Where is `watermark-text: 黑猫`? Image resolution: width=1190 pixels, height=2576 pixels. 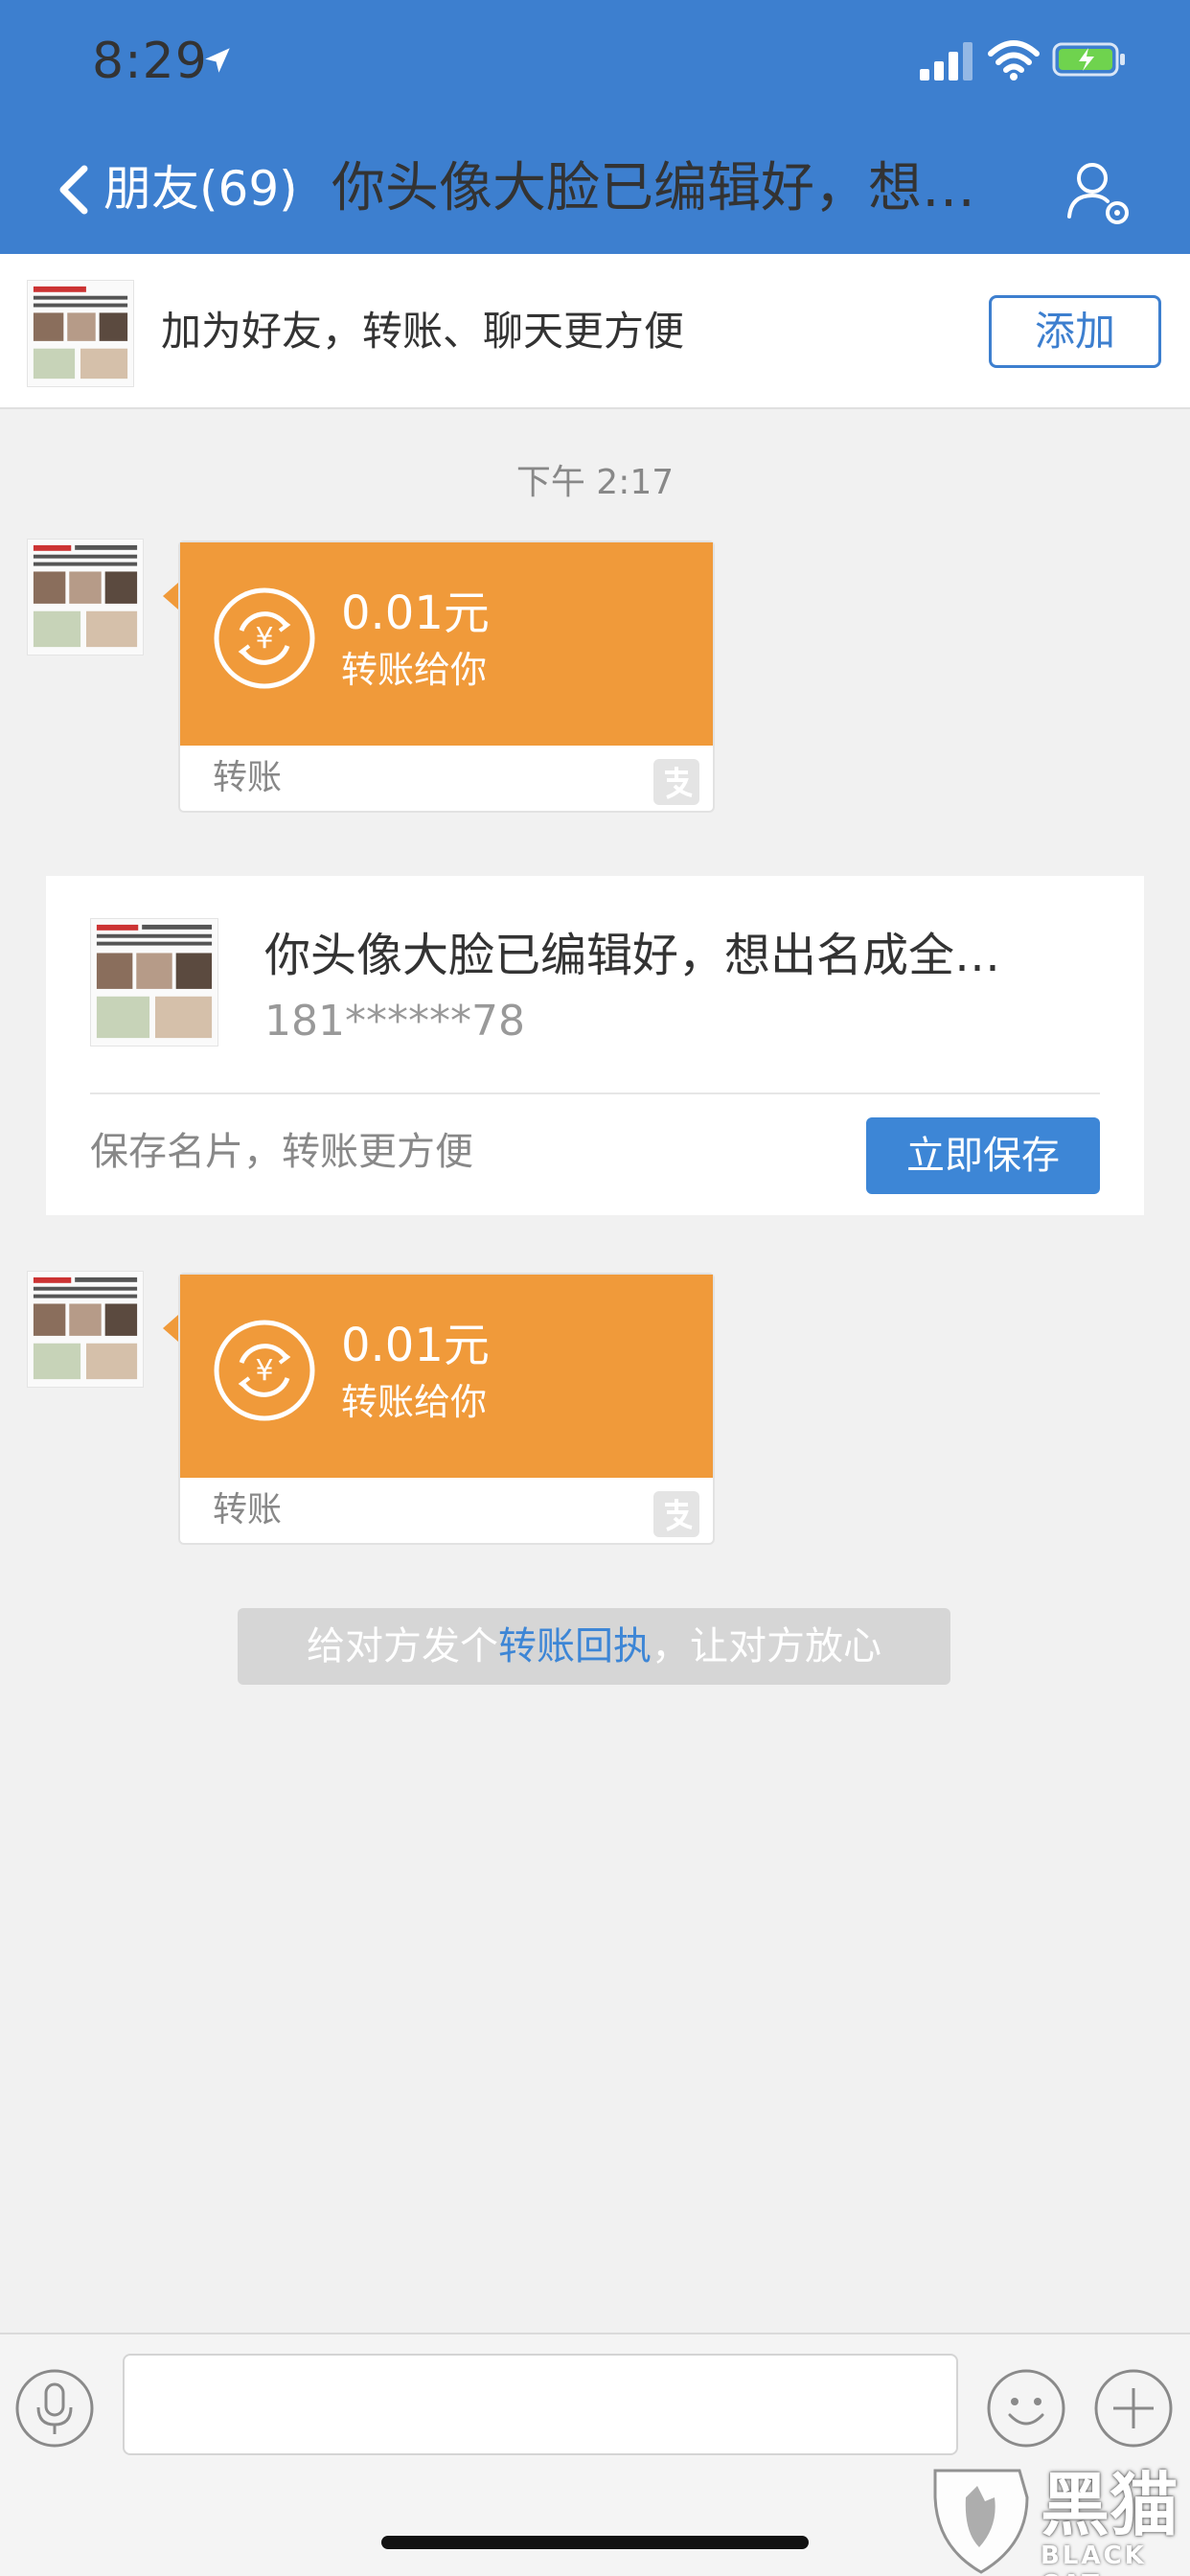
watermark-text: 黑猫 is located at coordinates (1110, 2505).